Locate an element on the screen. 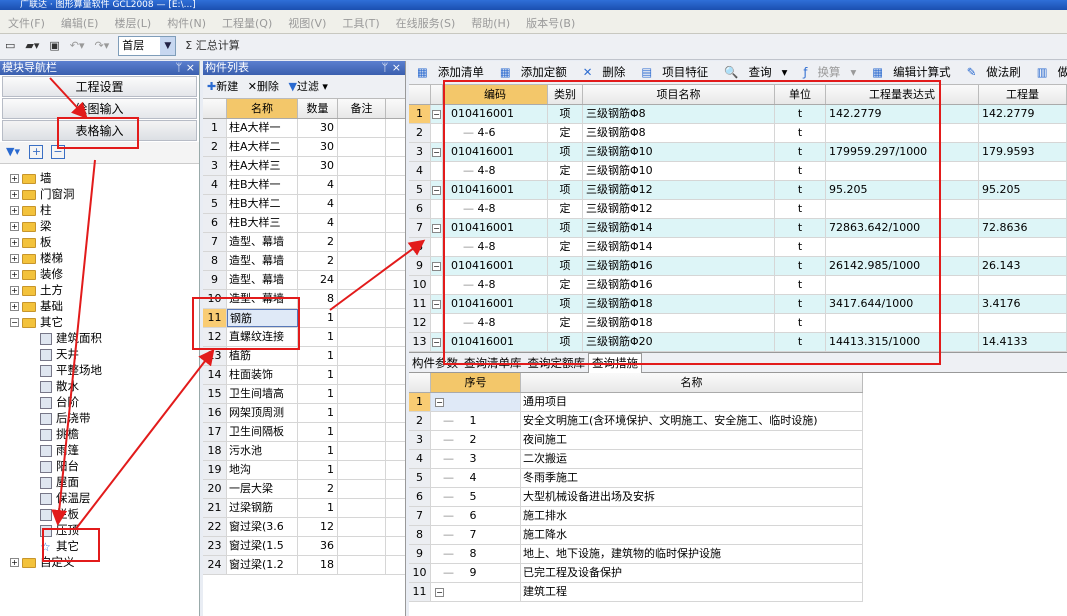 The width and height of the screenshot is (1067, 616). arrow-to-other is located at coordinates (73, 342).